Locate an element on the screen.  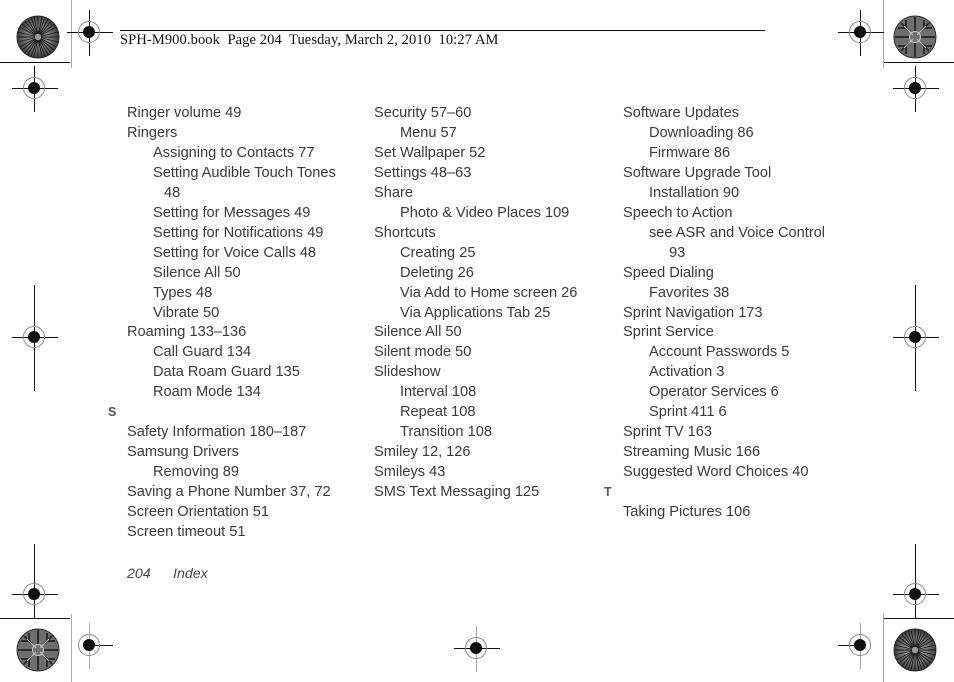
index-entry-sub: Interval 108 is located at coordinates (438, 392).